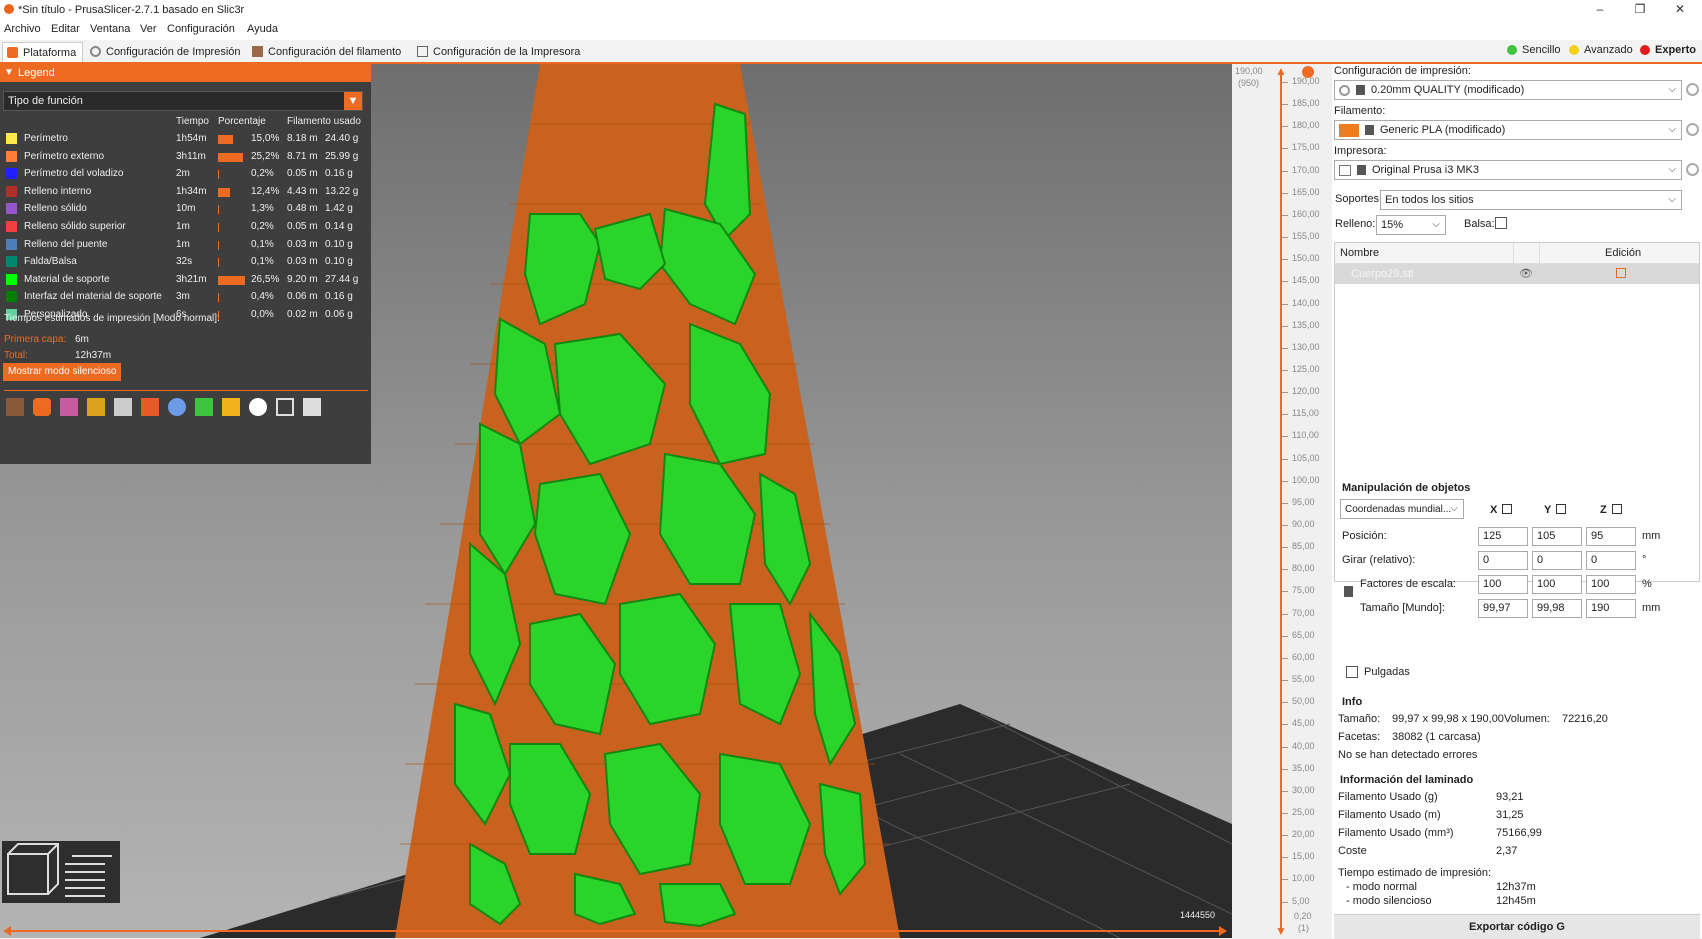 The width and height of the screenshot is (1702, 939). Describe the element at coordinates (1526, 273) in the screenshot. I see `eye-icon: 👁` at that location.